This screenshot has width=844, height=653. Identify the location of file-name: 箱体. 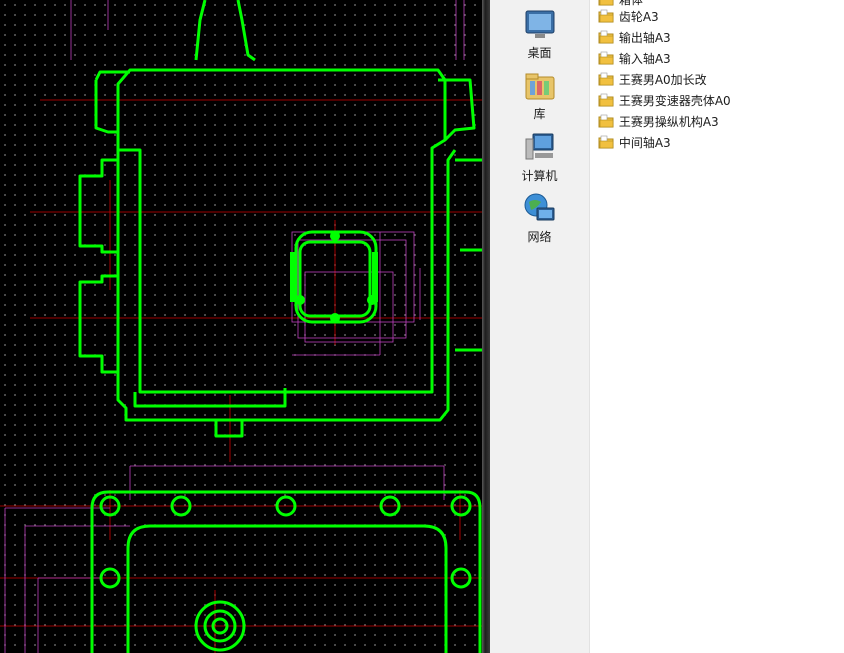
(630, 3).